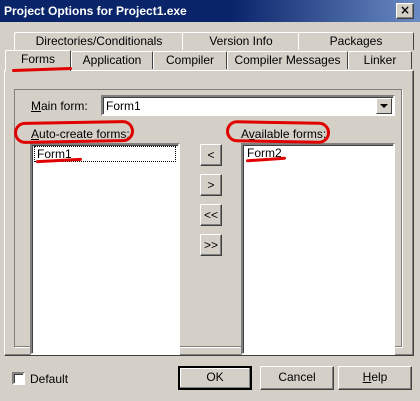 This screenshot has width=420, height=401. I want to click on list-item: Form1, so click(105, 154).